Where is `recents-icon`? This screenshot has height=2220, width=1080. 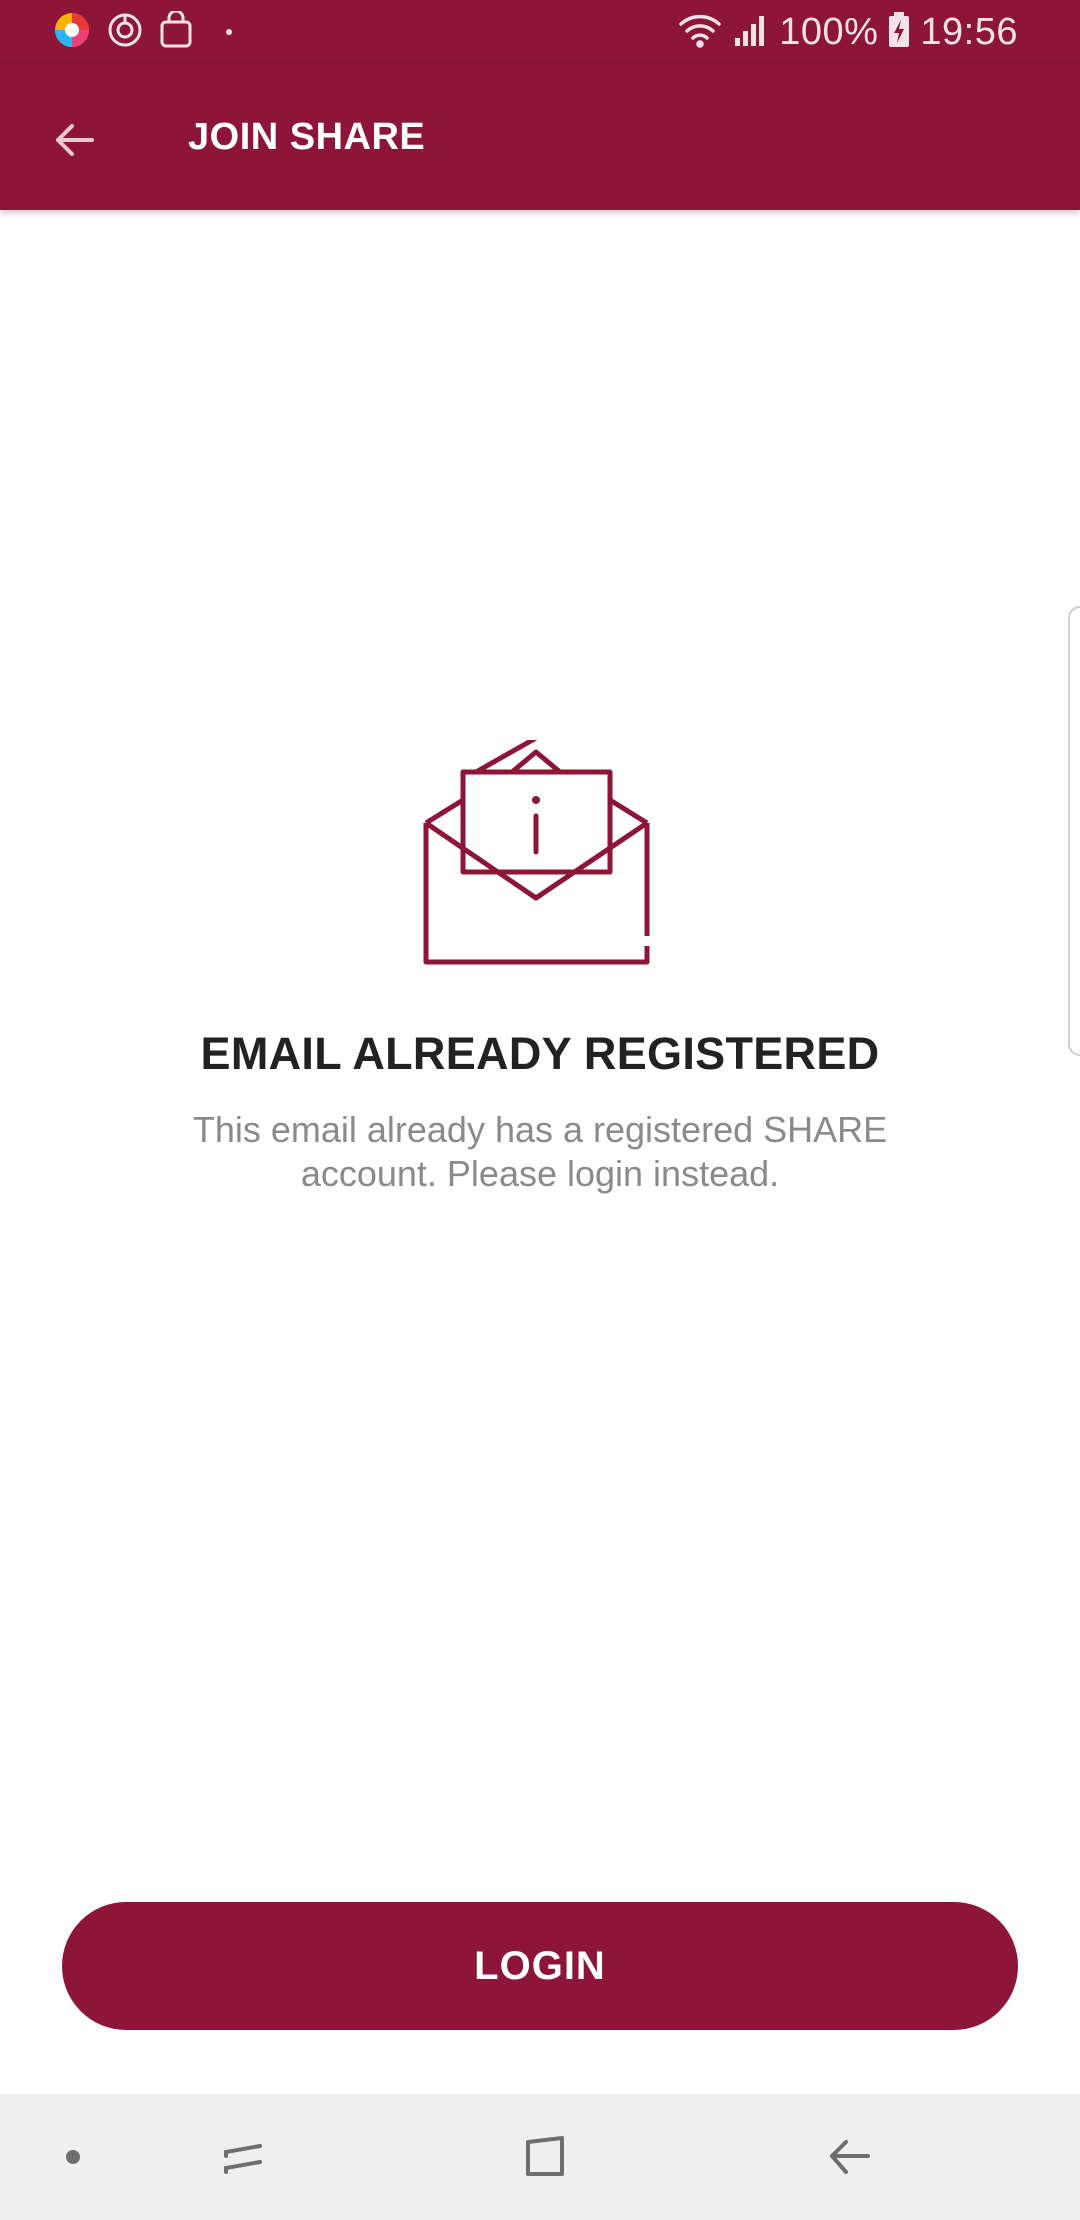 recents-icon is located at coordinates (243, 2157).